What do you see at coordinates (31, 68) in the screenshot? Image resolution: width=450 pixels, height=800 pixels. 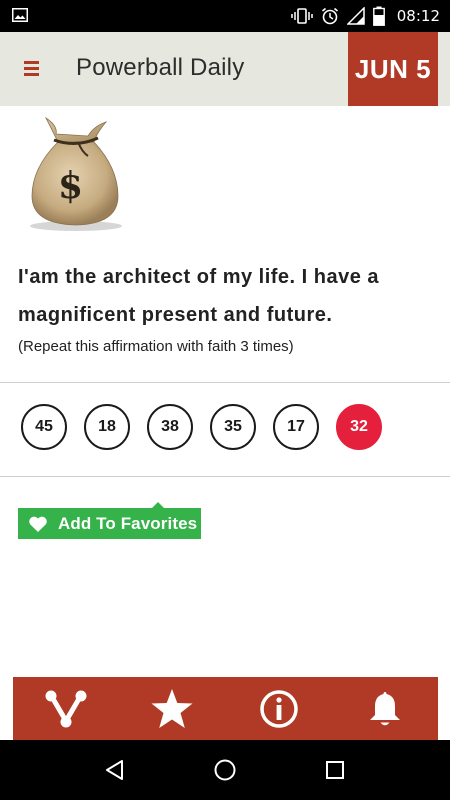 I see `menu-icon` at bounding box center [31, 68].